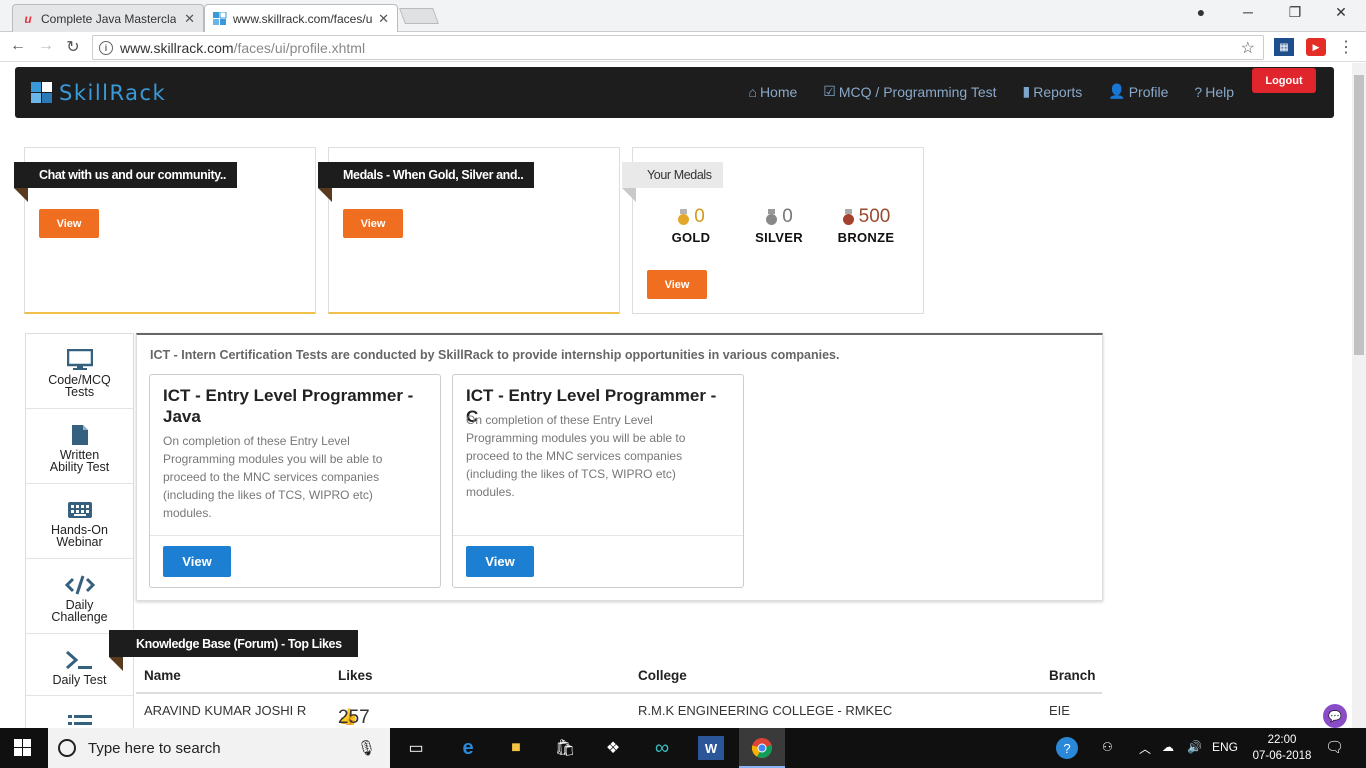  I want to click on new-tab-button, so click(419, 16).